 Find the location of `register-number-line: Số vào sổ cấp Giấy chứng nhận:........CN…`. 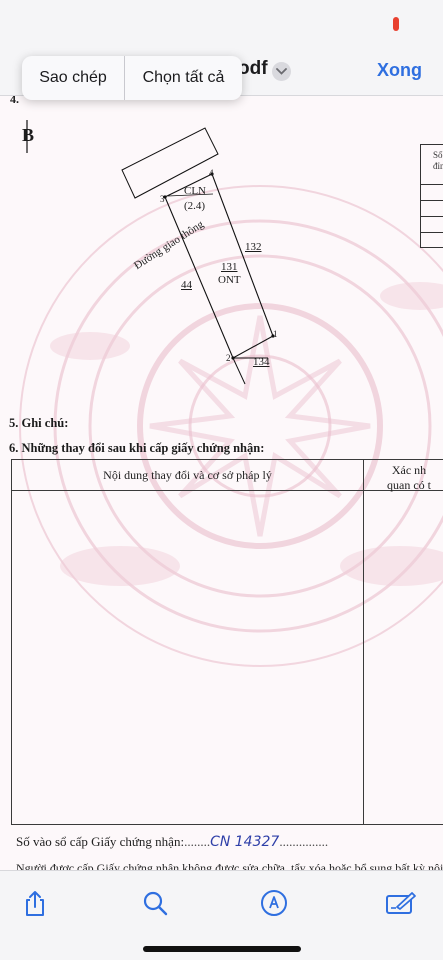

register-number-line: Số vào sổ cấp Giấy chứng nhận:........CN… is located at coordinates (172, 842).